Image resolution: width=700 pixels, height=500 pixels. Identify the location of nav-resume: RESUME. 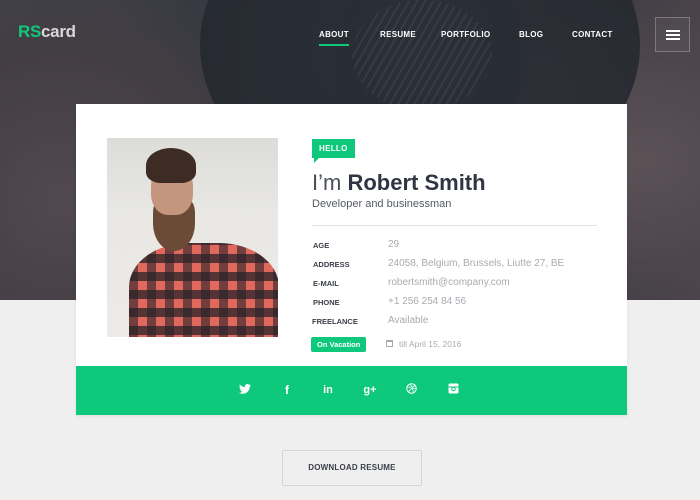
(398, 34).